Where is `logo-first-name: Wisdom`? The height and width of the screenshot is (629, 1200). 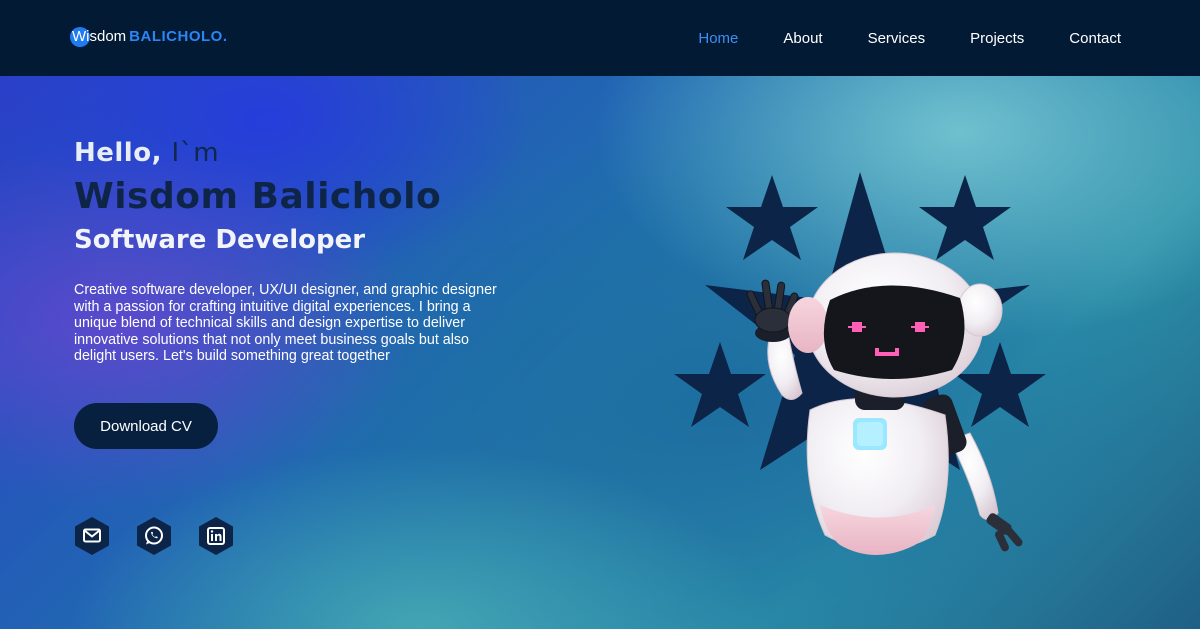 logo-first-name: Wisdom is located at coordinates (99, 36).